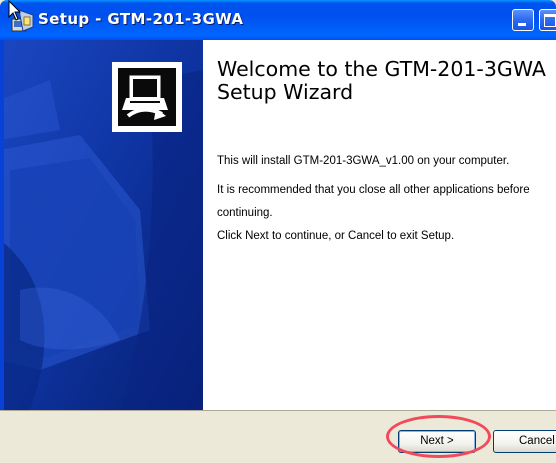 Image resolution: width=556 pixels, height=463 pixels. I want to click on computer-install-icon, so click(147, 97).